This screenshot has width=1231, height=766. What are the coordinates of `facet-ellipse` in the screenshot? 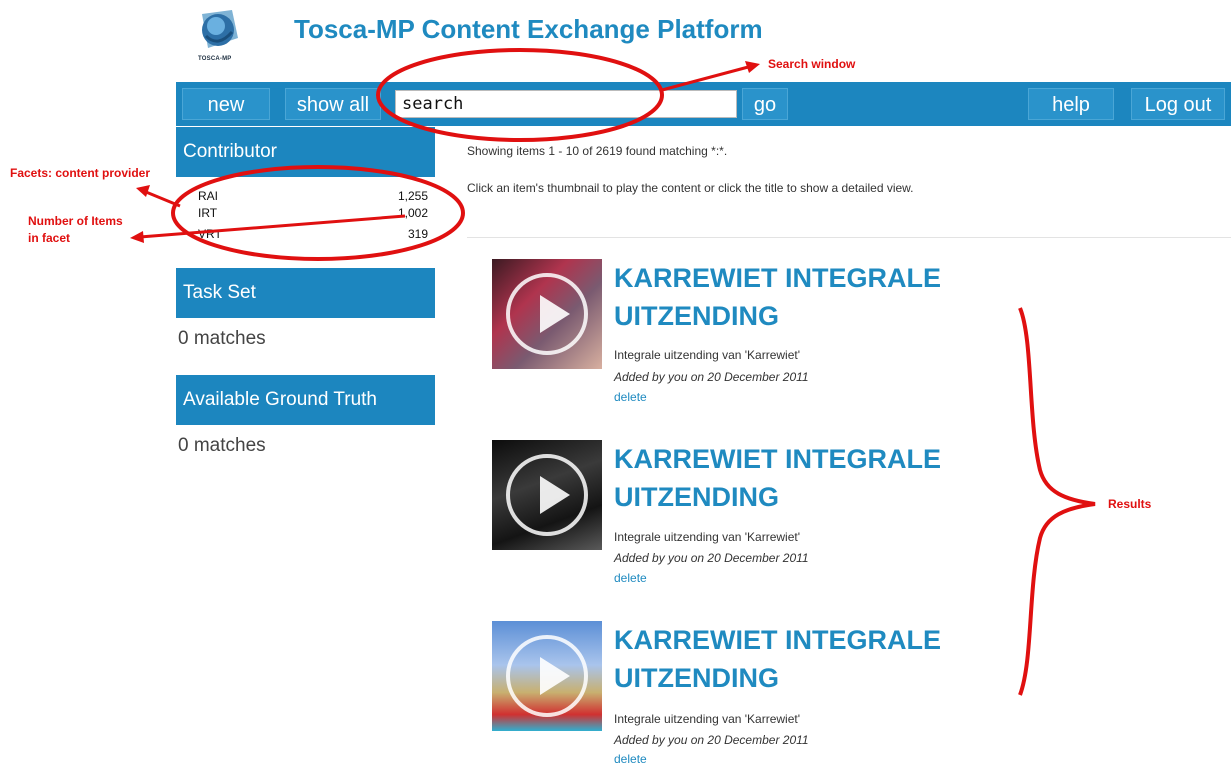 It's located at (318, 213).